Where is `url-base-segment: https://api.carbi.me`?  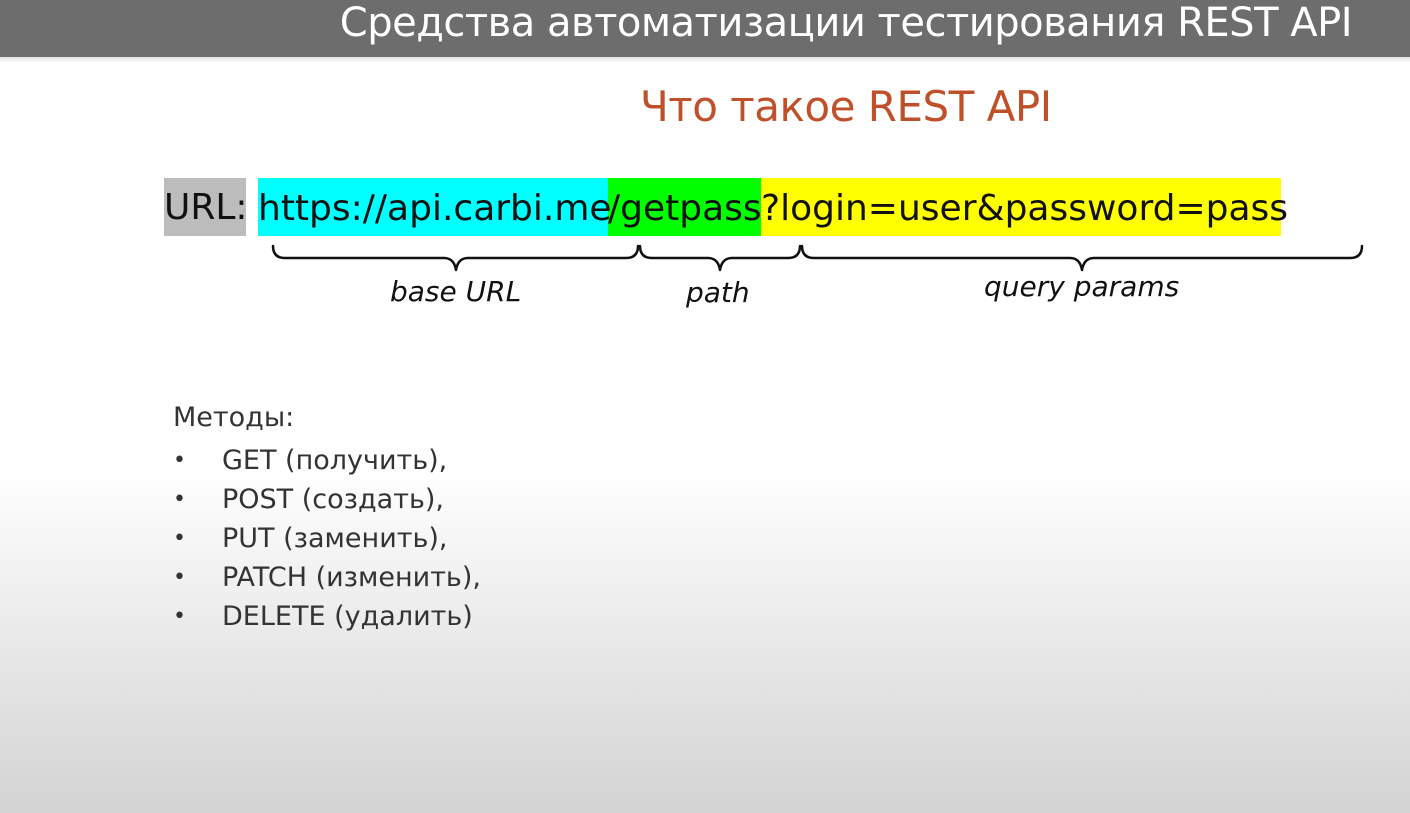 url-base-segment: https://api.carbi.me is located at coordinates (435, 208).